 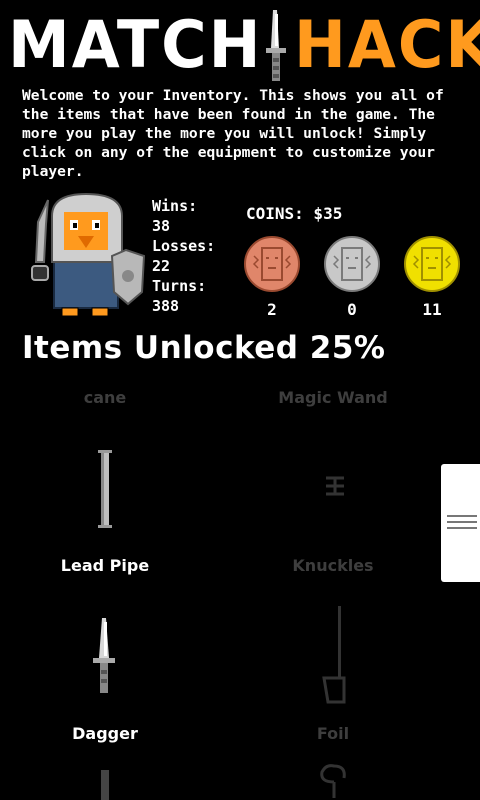 What do you see at coordinates (183, 256) in the screenshot?
I see `player-stats: Wins: 38 Losses: 22 Turns: 388` at bounding box center [183, 256].